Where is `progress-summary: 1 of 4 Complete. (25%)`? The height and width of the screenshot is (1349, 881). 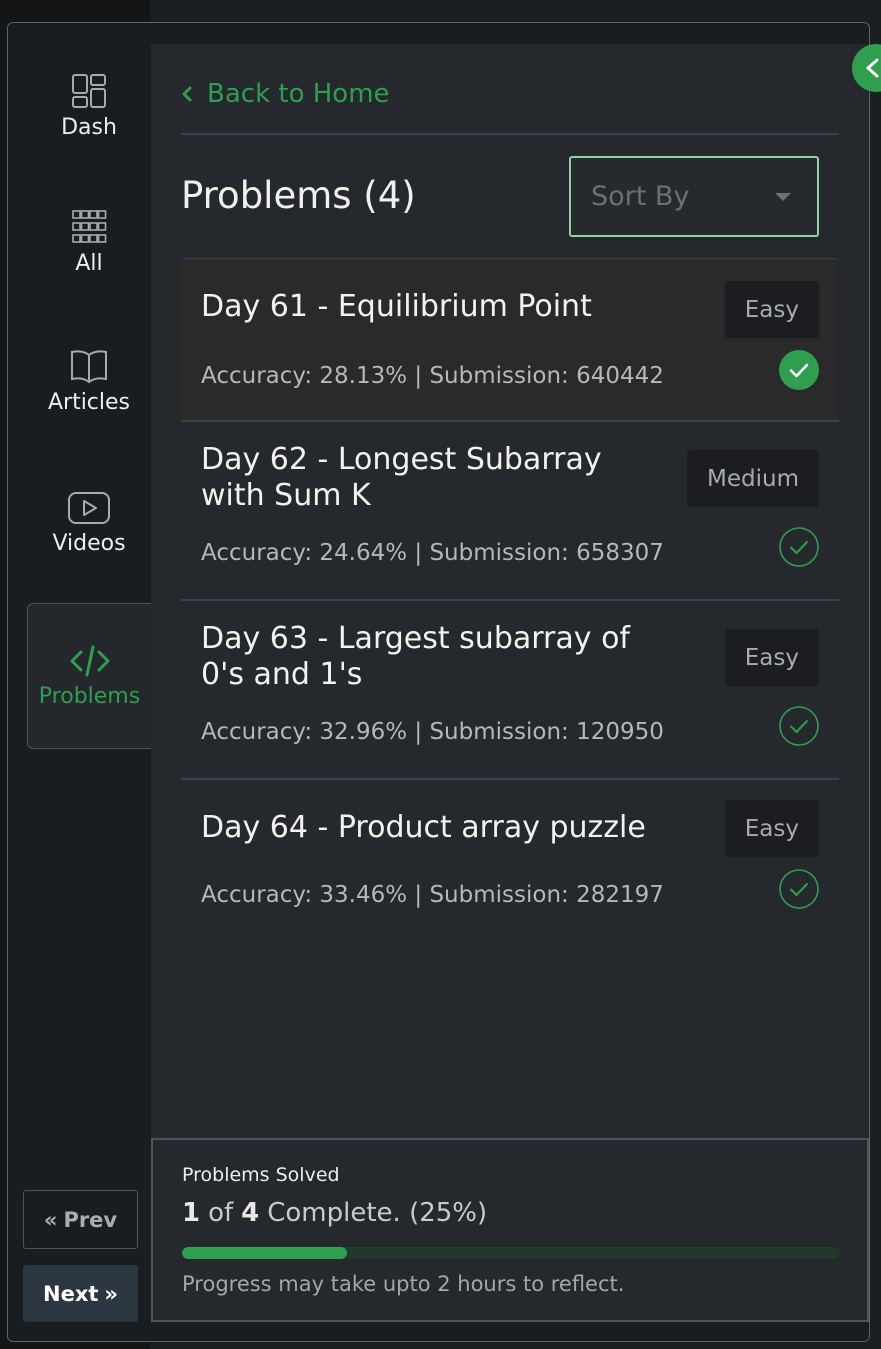 progress-summary: 1 of 4 Complete. (25%) is located at coordinates (334, 1213).